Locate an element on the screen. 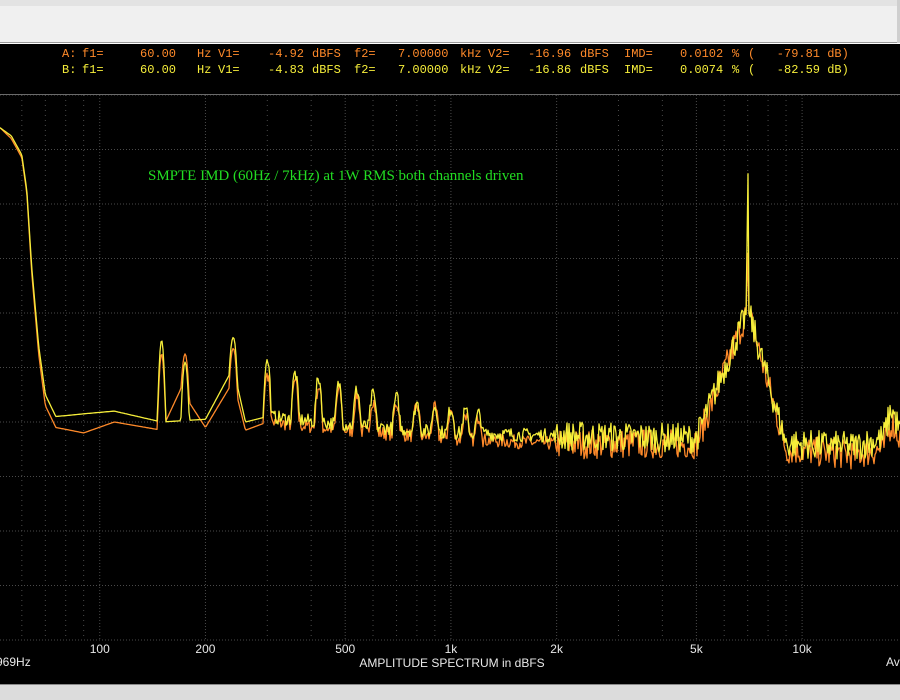 The image size is (900, 700). v1-value: -4.83 is located at coordinates (286, 70).